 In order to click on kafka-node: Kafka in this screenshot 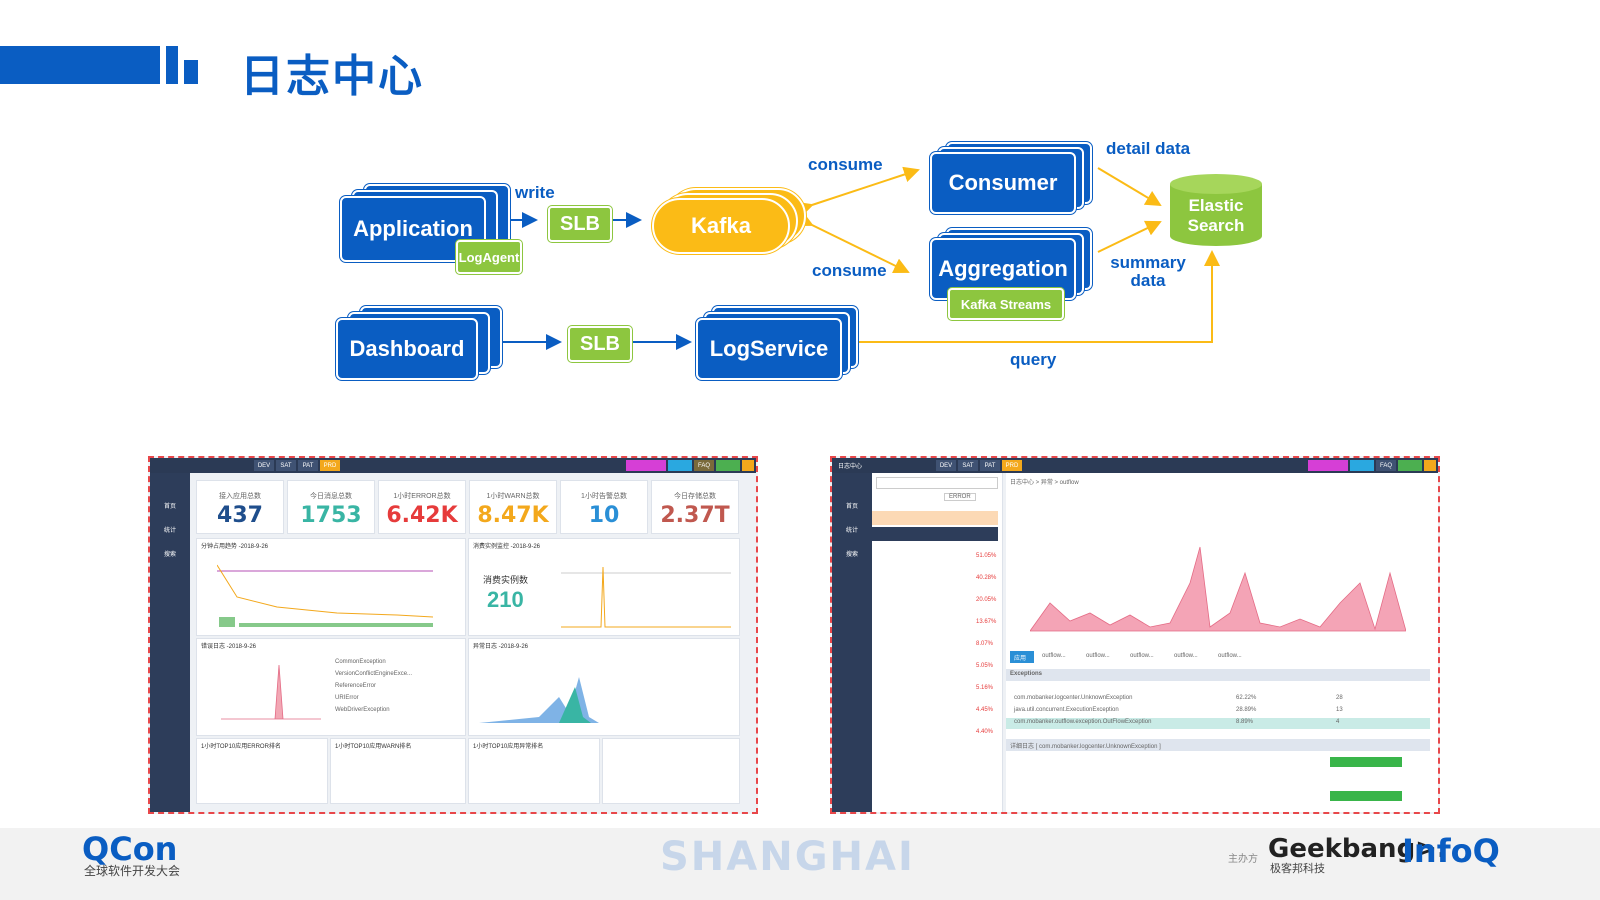, I will do `click(721, 226)`.